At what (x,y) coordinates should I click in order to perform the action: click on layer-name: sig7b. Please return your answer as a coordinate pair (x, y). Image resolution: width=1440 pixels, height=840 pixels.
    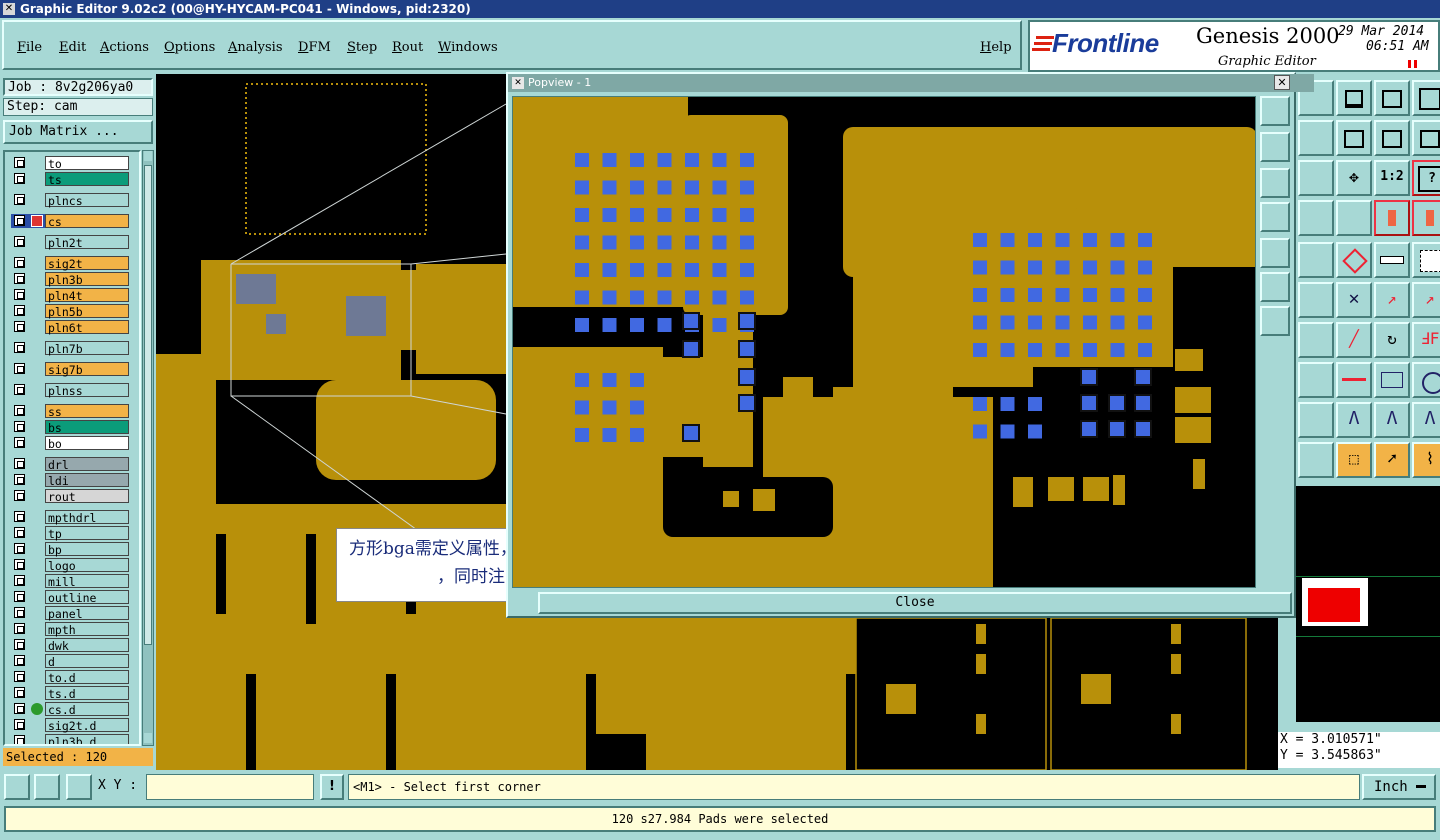
    Looking at the image, I should click on (87, 369).